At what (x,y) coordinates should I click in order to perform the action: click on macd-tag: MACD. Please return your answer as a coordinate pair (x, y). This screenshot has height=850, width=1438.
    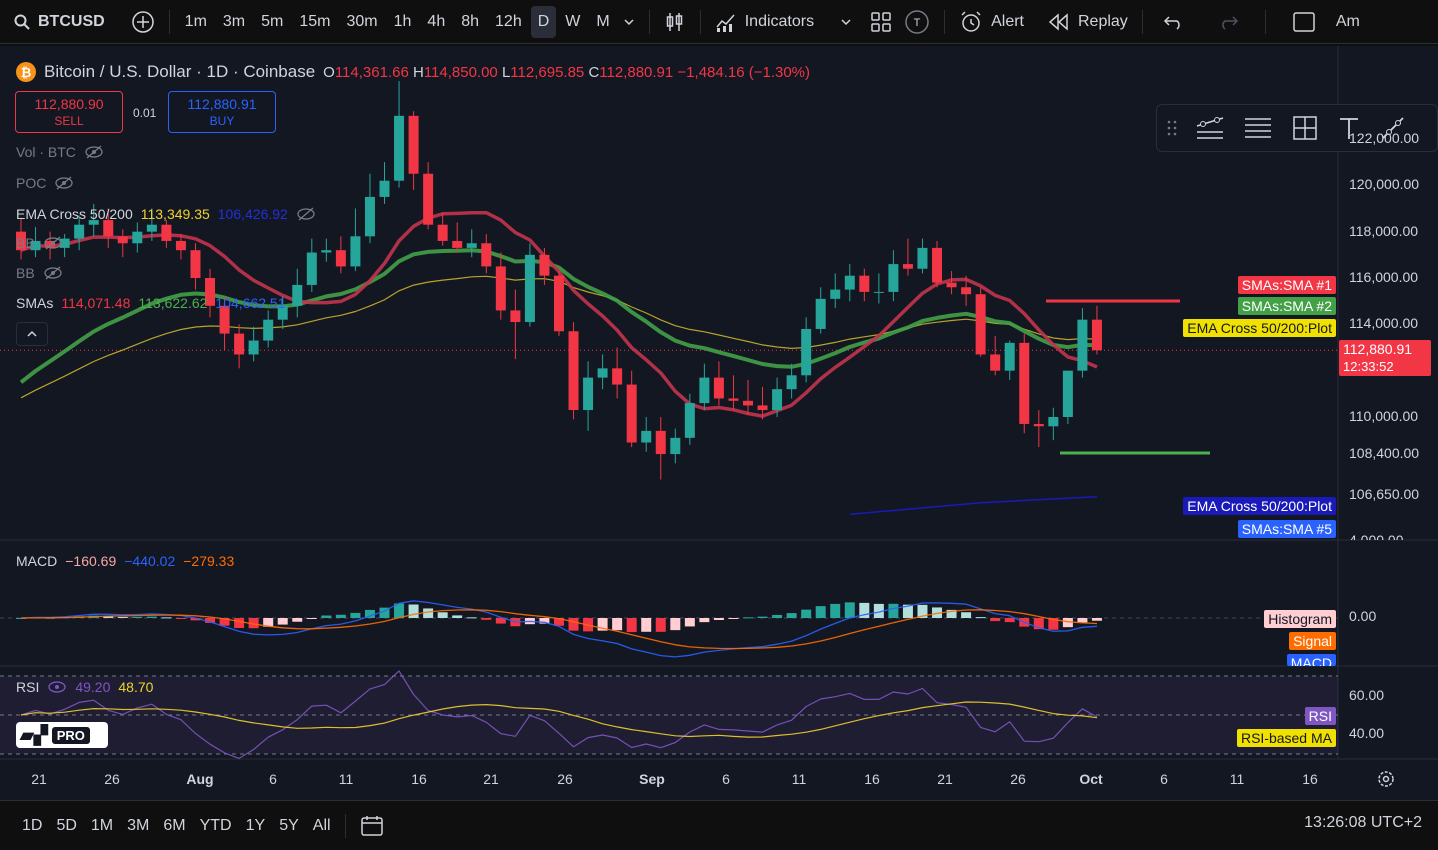
    Looking at the image, I should click on (1311, 660).